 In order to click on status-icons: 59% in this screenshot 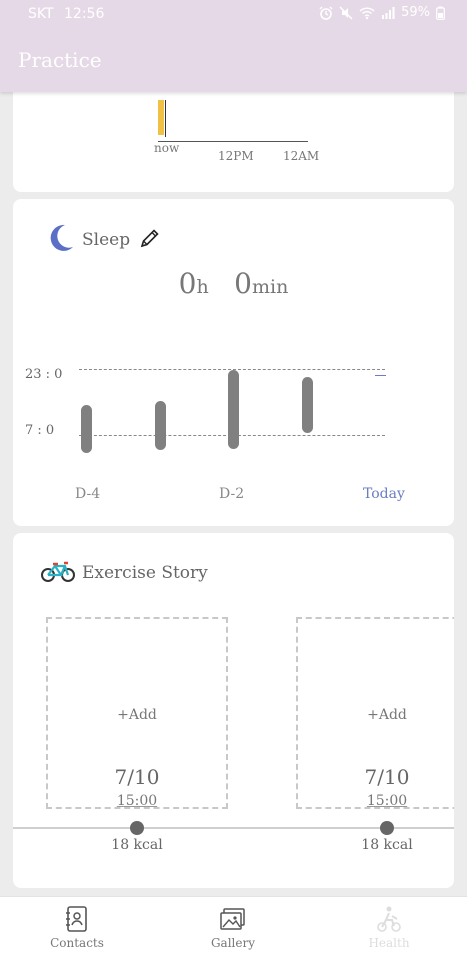, I will do `click(382, 12)`.